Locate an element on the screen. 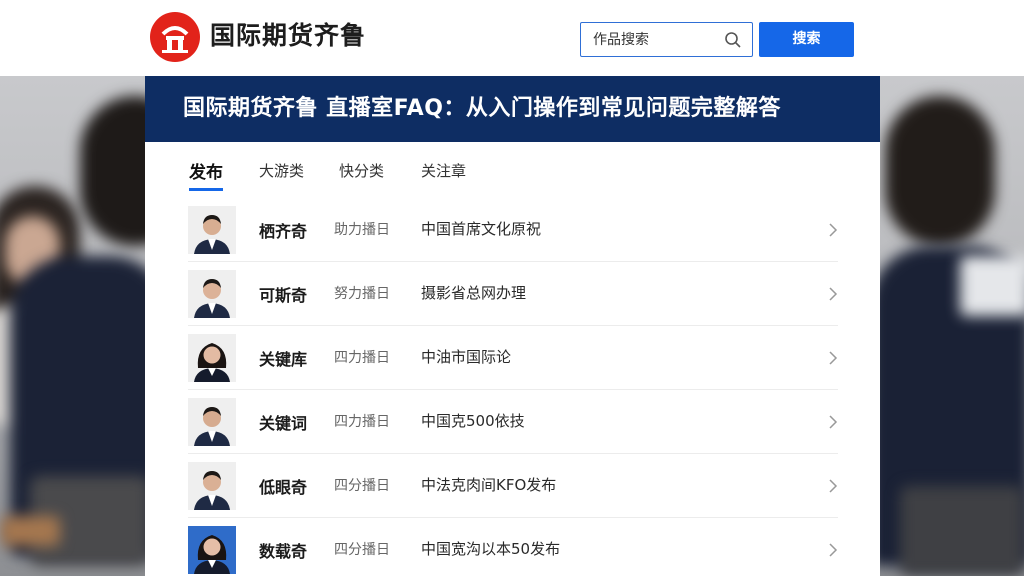 The width and height of the screenshot is (1024, 576). tab-bar: 发布 大游类 快分类 关注章 is located at coordinates (512, 170).